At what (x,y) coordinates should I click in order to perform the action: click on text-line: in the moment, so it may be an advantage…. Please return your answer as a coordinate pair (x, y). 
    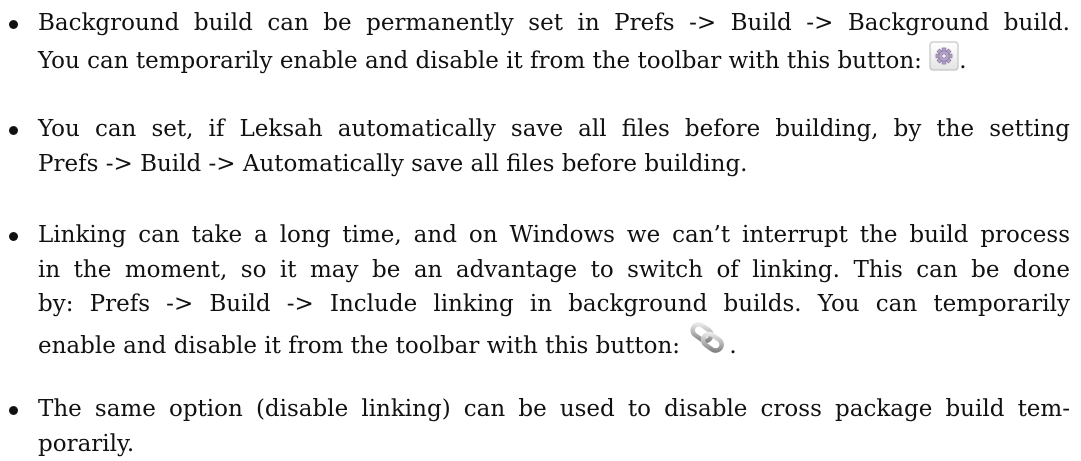
    Looking at the image, I should click on (554, 270).